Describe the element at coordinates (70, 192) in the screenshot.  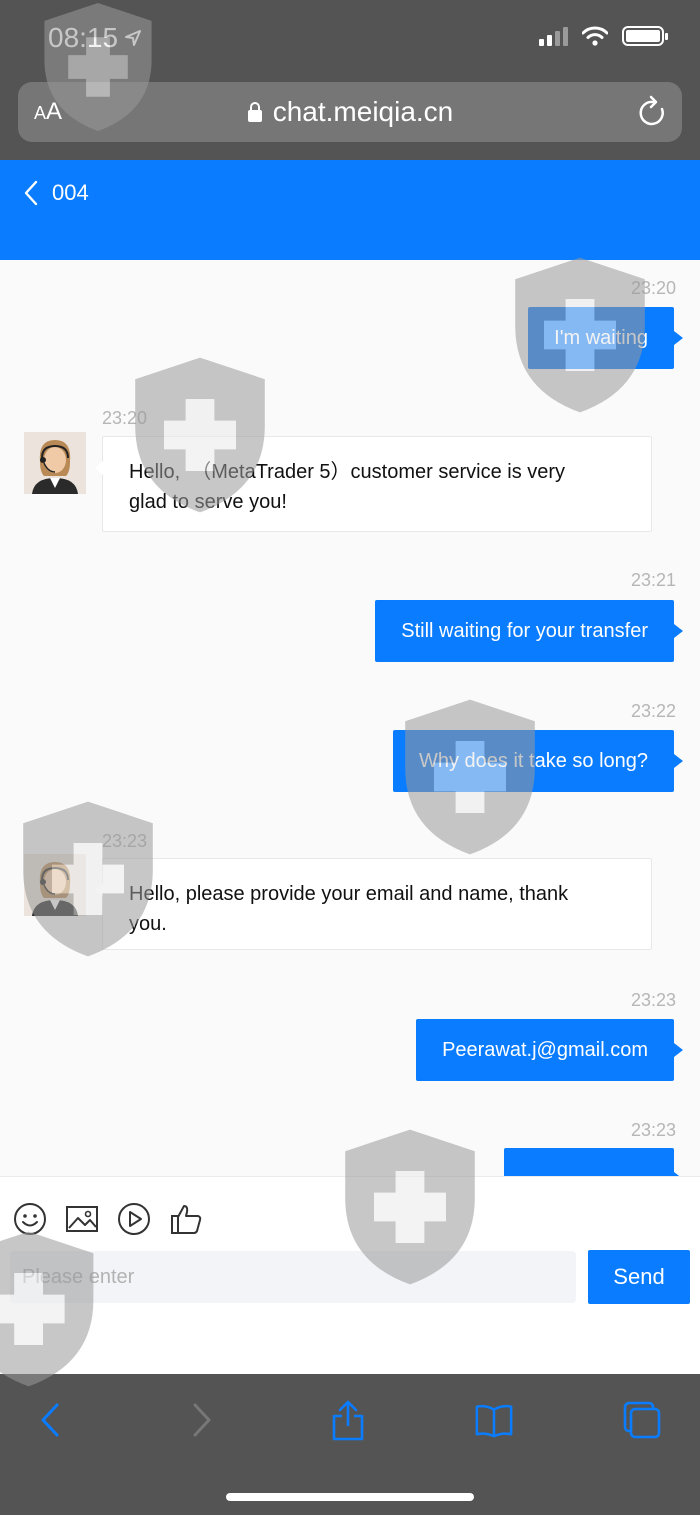
I see `chat-title: 004` at that location.